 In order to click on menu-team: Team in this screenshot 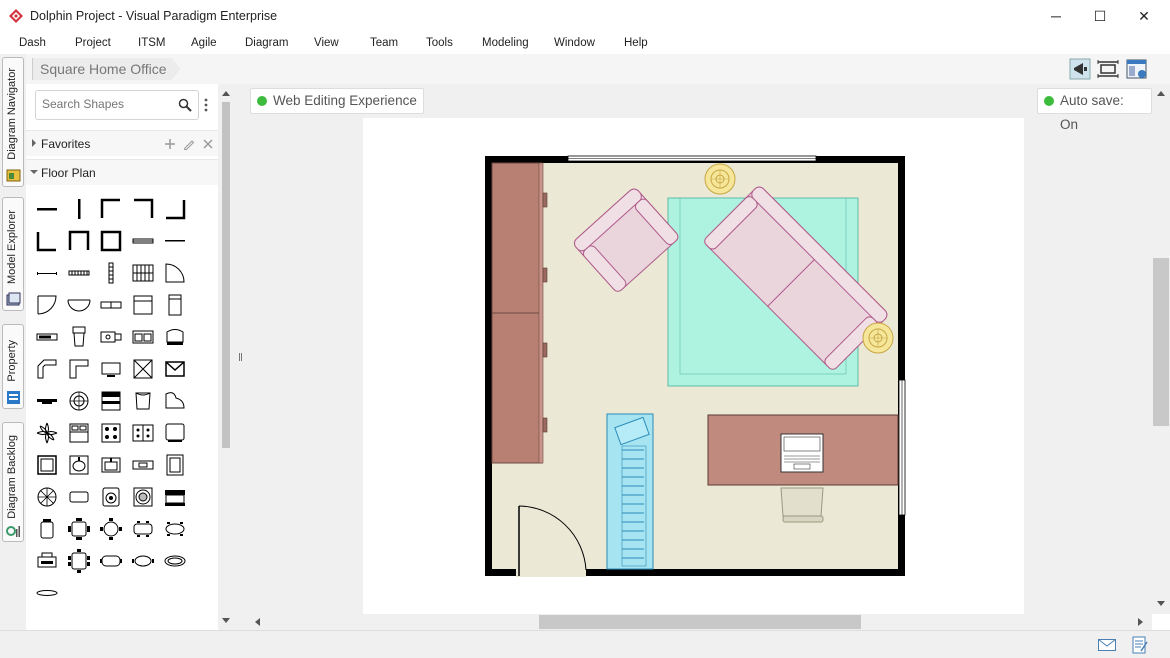, I will do `click(384, 43)`.